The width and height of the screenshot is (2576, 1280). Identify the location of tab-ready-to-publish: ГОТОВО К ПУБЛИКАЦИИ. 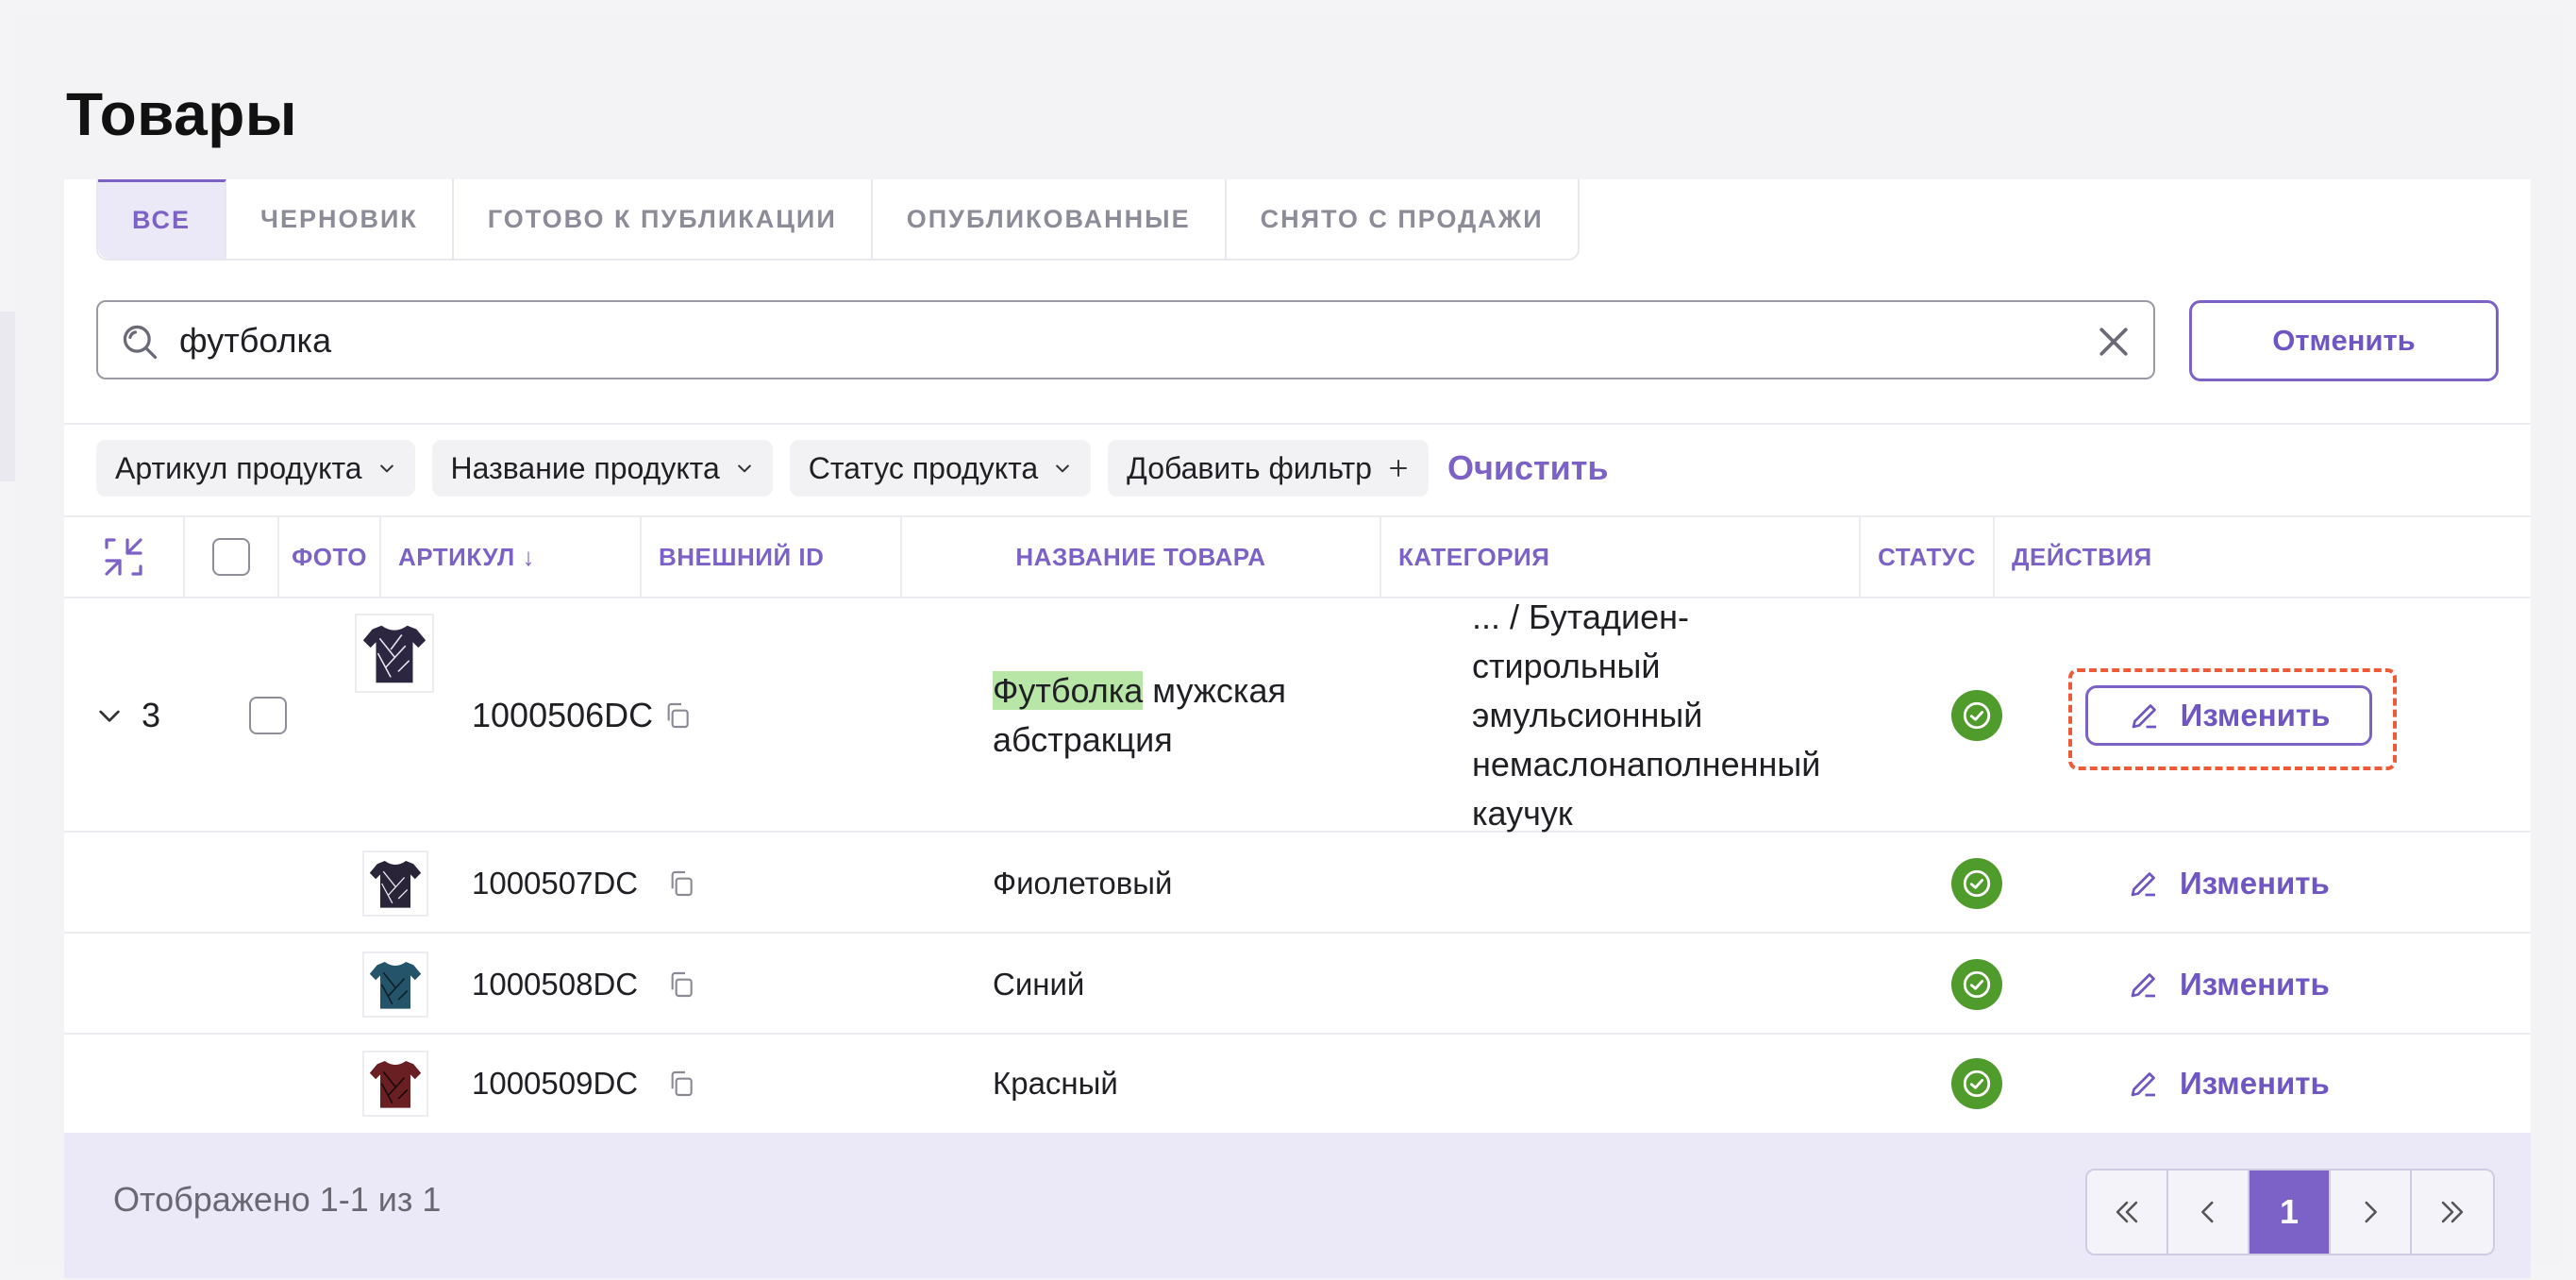
(663, 219).